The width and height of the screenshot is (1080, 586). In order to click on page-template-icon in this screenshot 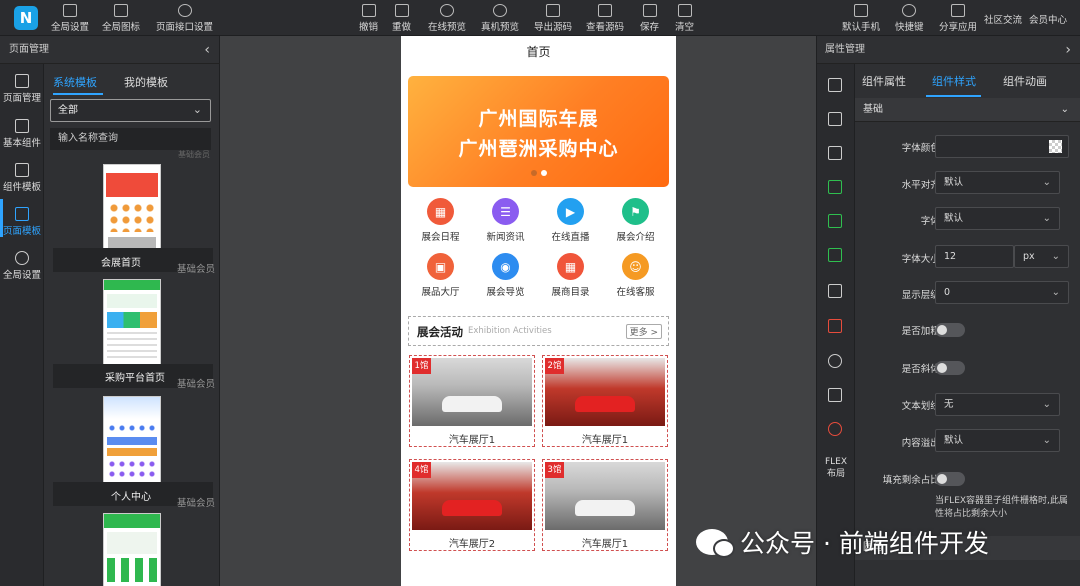, I will do `click(22, 214)`.